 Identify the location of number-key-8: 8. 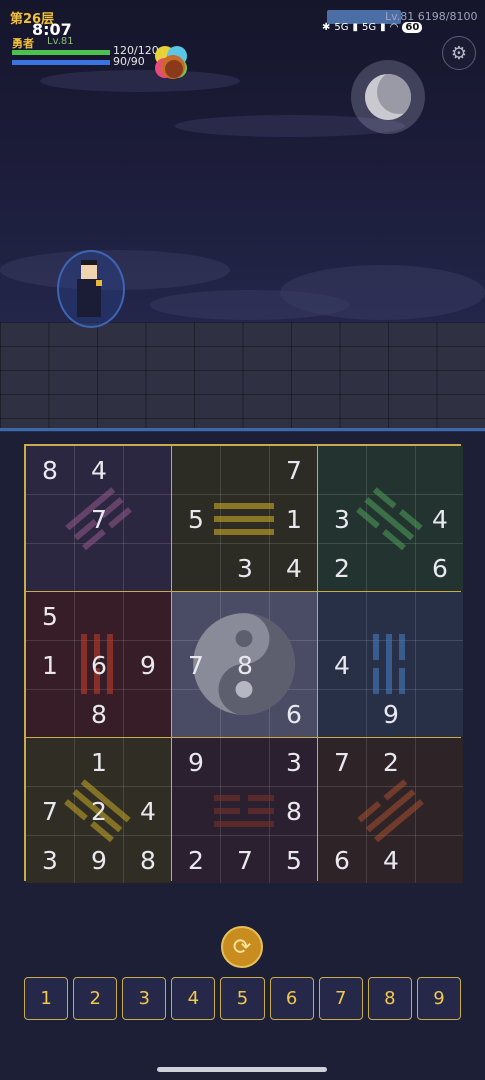
(389, 998).